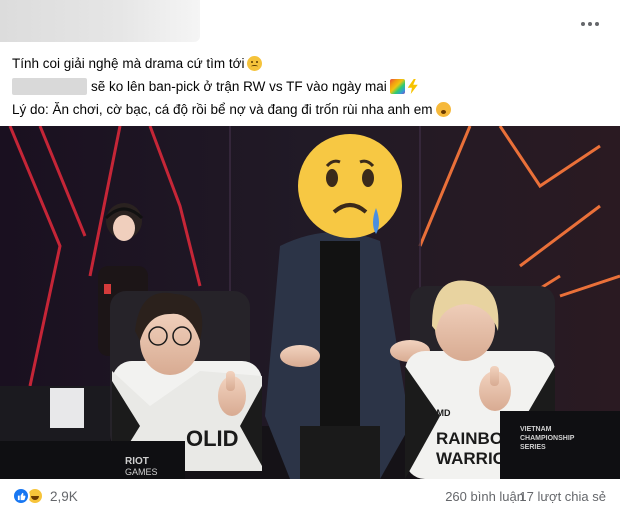  I want to click on post-line-1: Tính coi giải nghệ mà drama cứ tìm tới, so click(312, 63).